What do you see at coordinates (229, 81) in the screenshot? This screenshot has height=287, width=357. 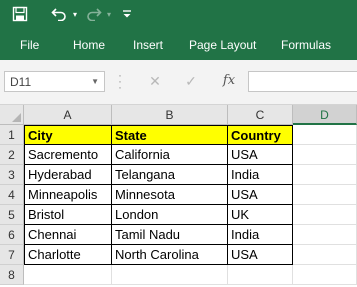 I see `insert-function-icon: fx` at bounding box center [229, 81].